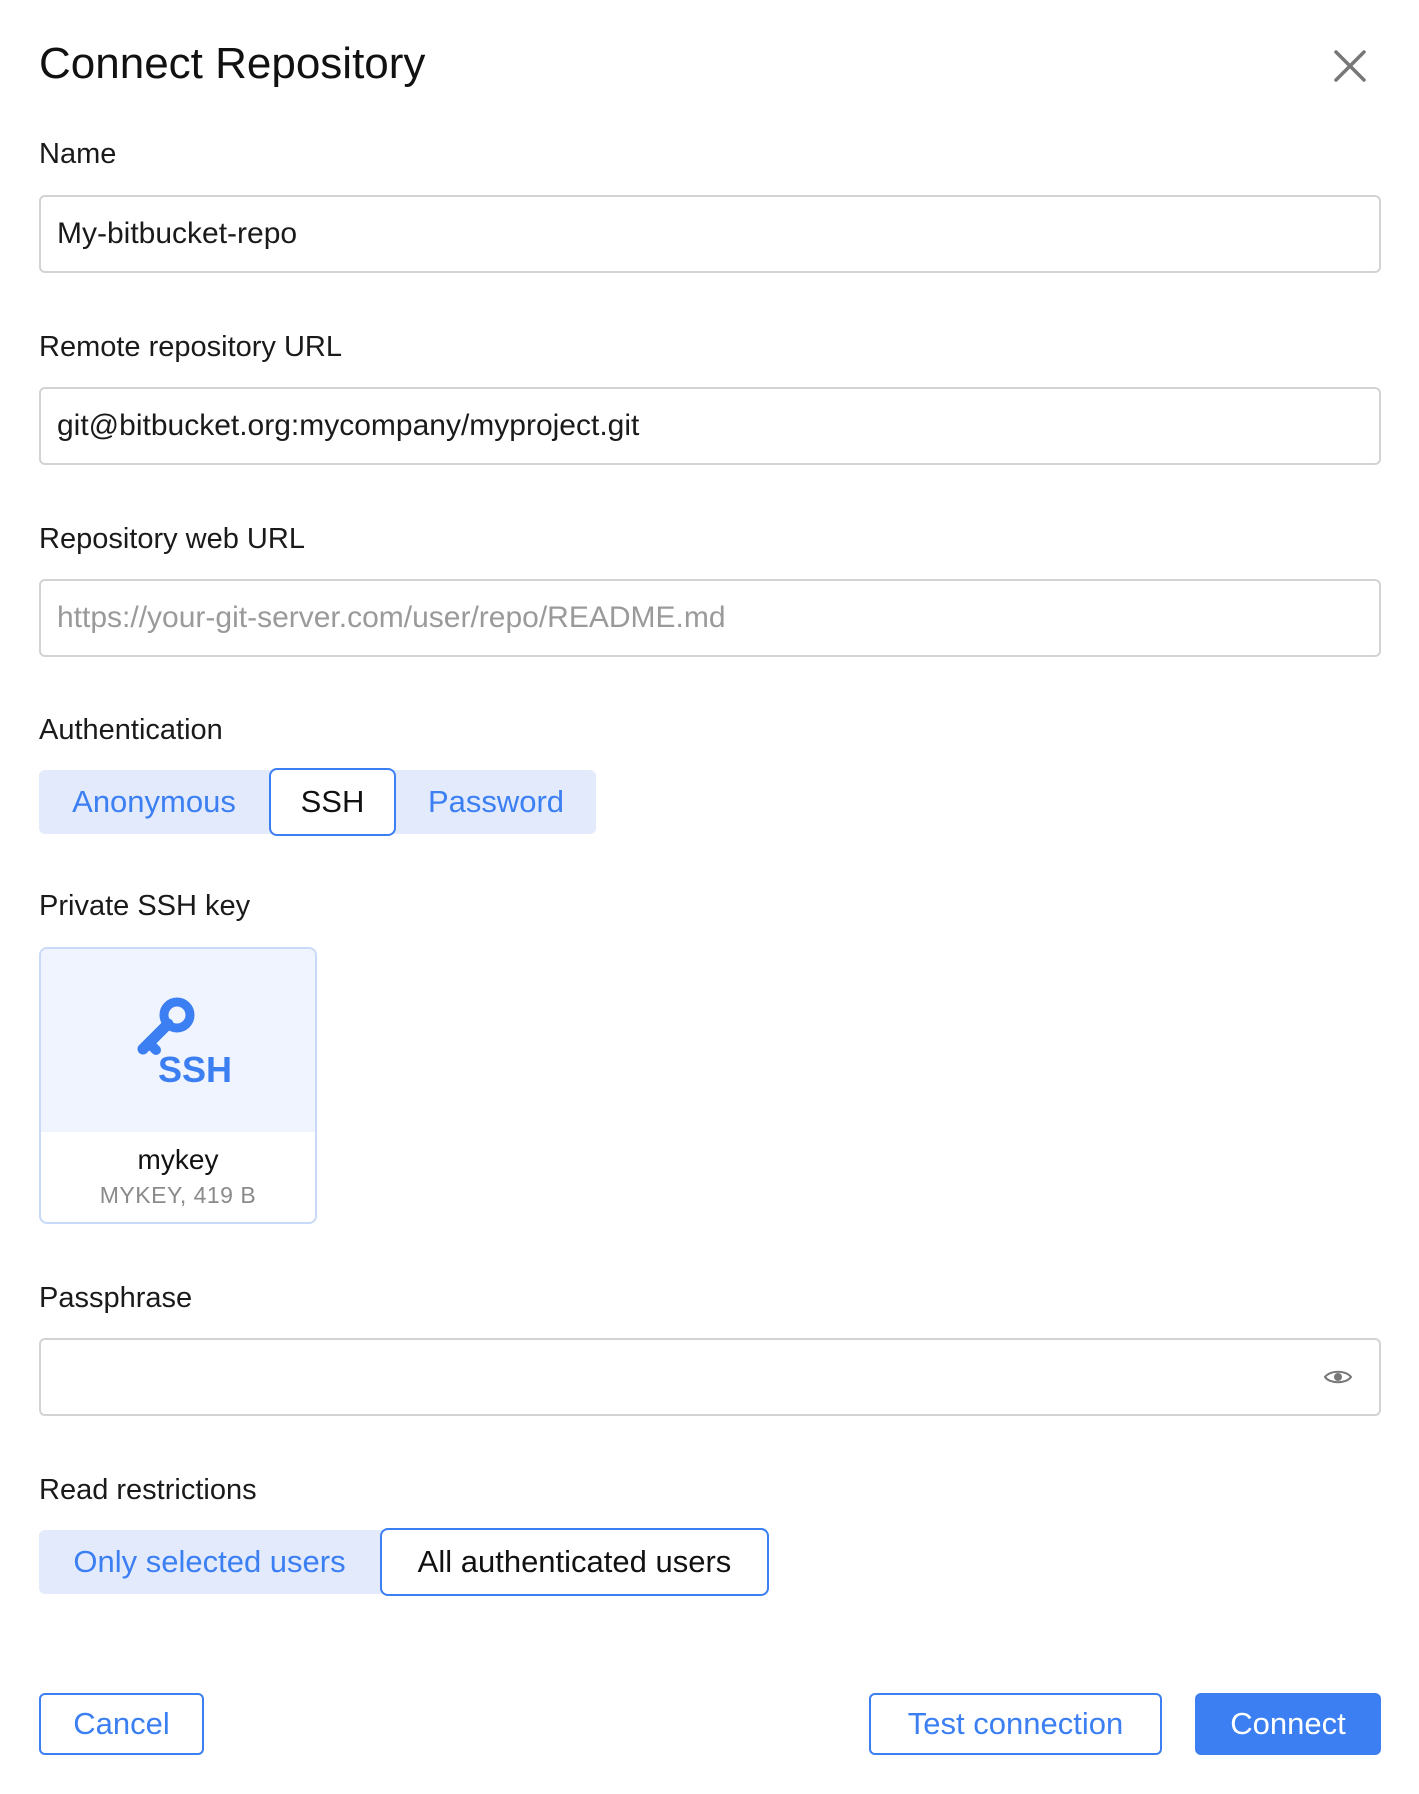 Image resolution: width=1419 pixels, height=1794 pixels. I want to click on name-value: My-bitbucket-repo, so click(177, 233).